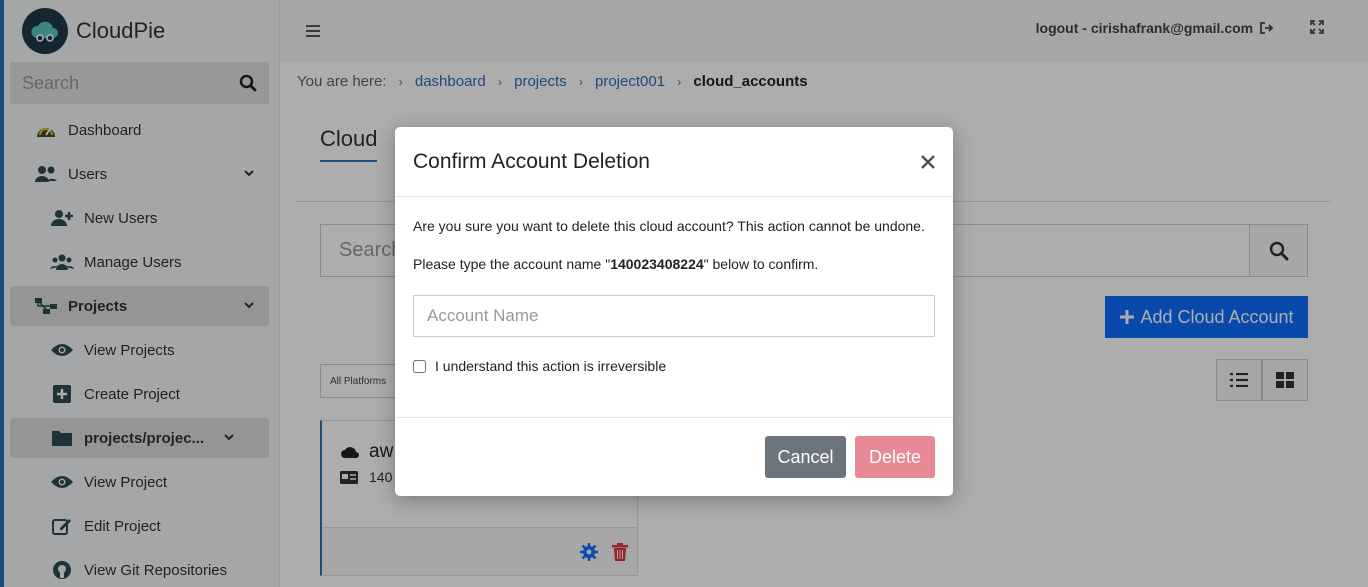  I want to click on irreversible-checkbox-row: I understand this action is irreversible, so click(674, 366).